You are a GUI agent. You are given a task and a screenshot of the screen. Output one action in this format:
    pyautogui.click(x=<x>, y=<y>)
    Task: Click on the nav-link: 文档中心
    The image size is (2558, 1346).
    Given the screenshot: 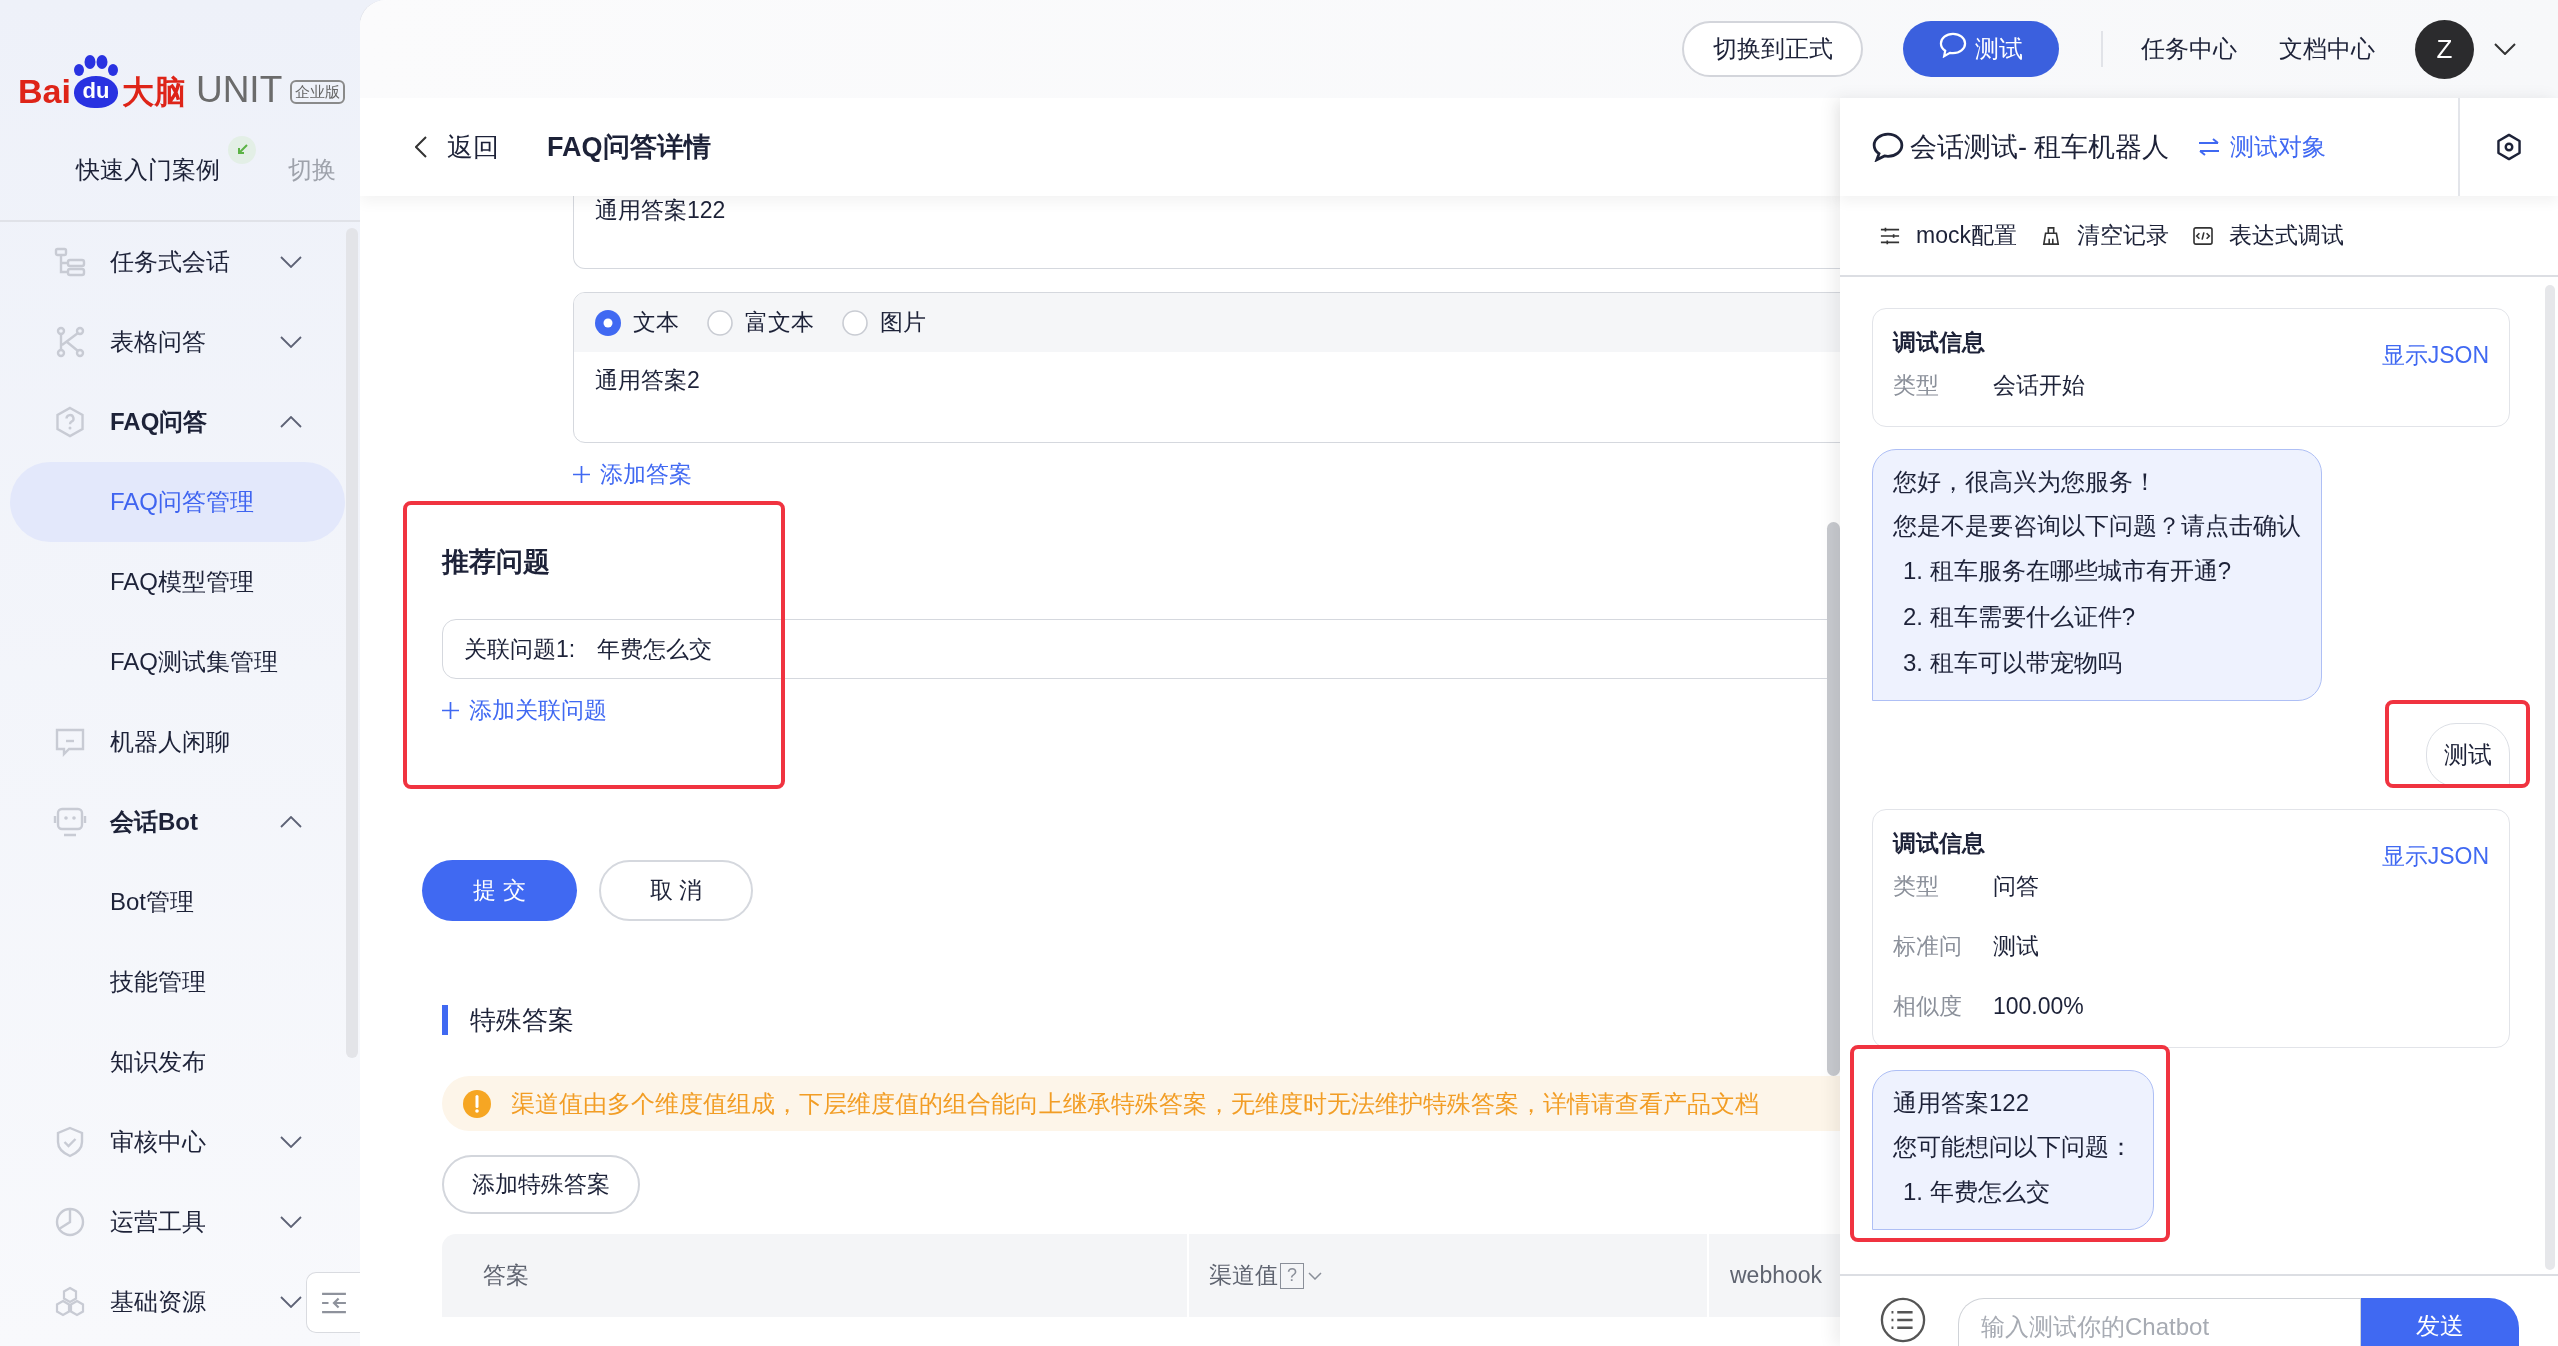 What is the action you would take?
    pyautogui.click(x=2327, y=49)
    